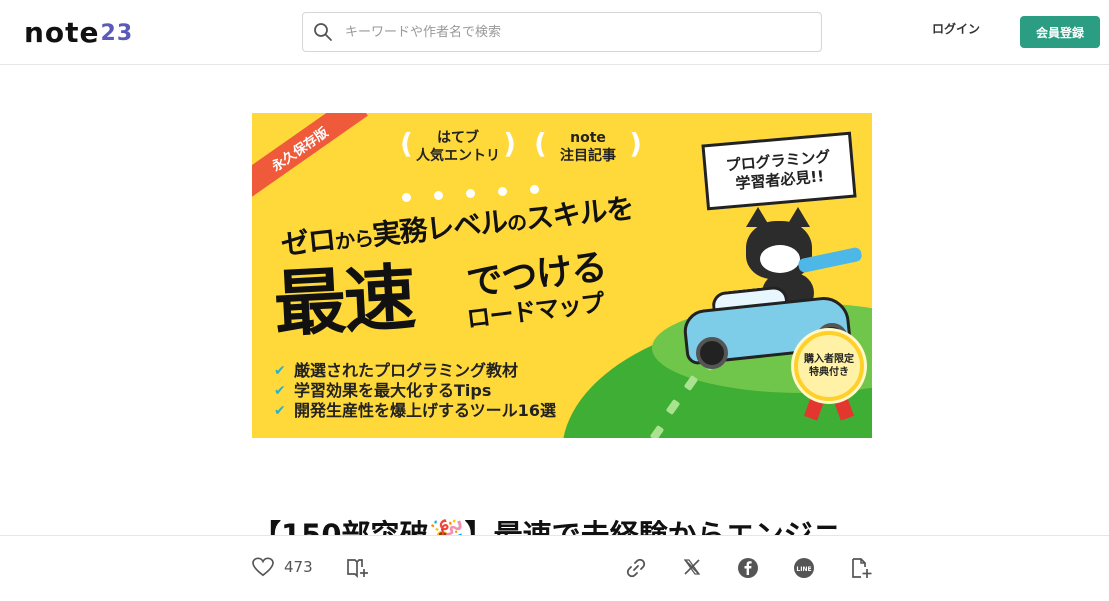  I want to click on badge-line1: 購入者限定, so click(829, 359).